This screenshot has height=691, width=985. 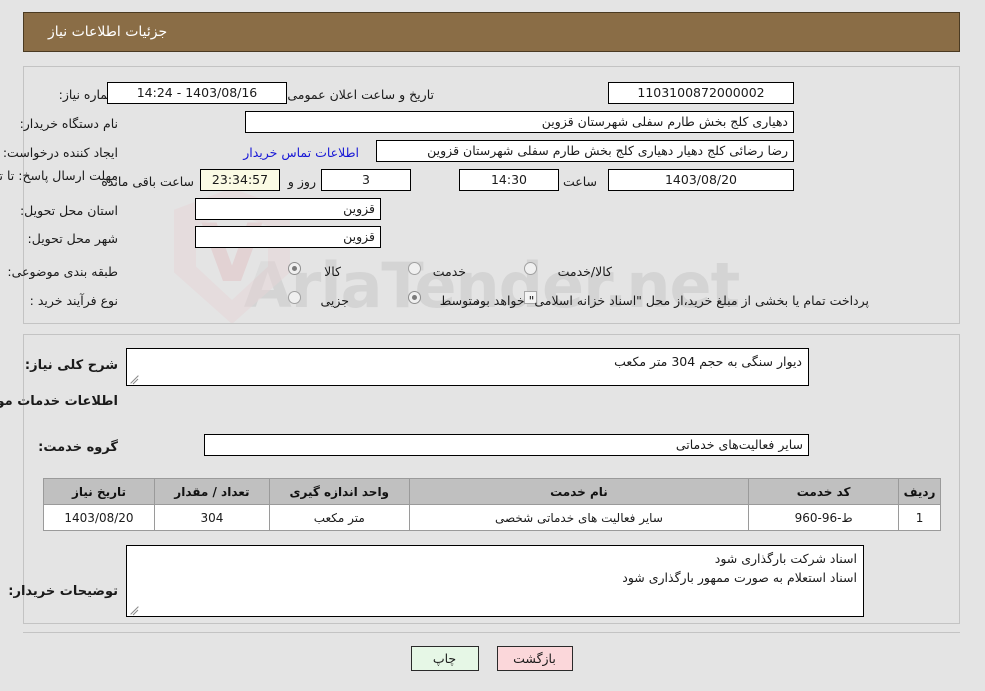 I want to click on delivery-city-label: شهر محل تحویل:, so click(x=73, y=238).